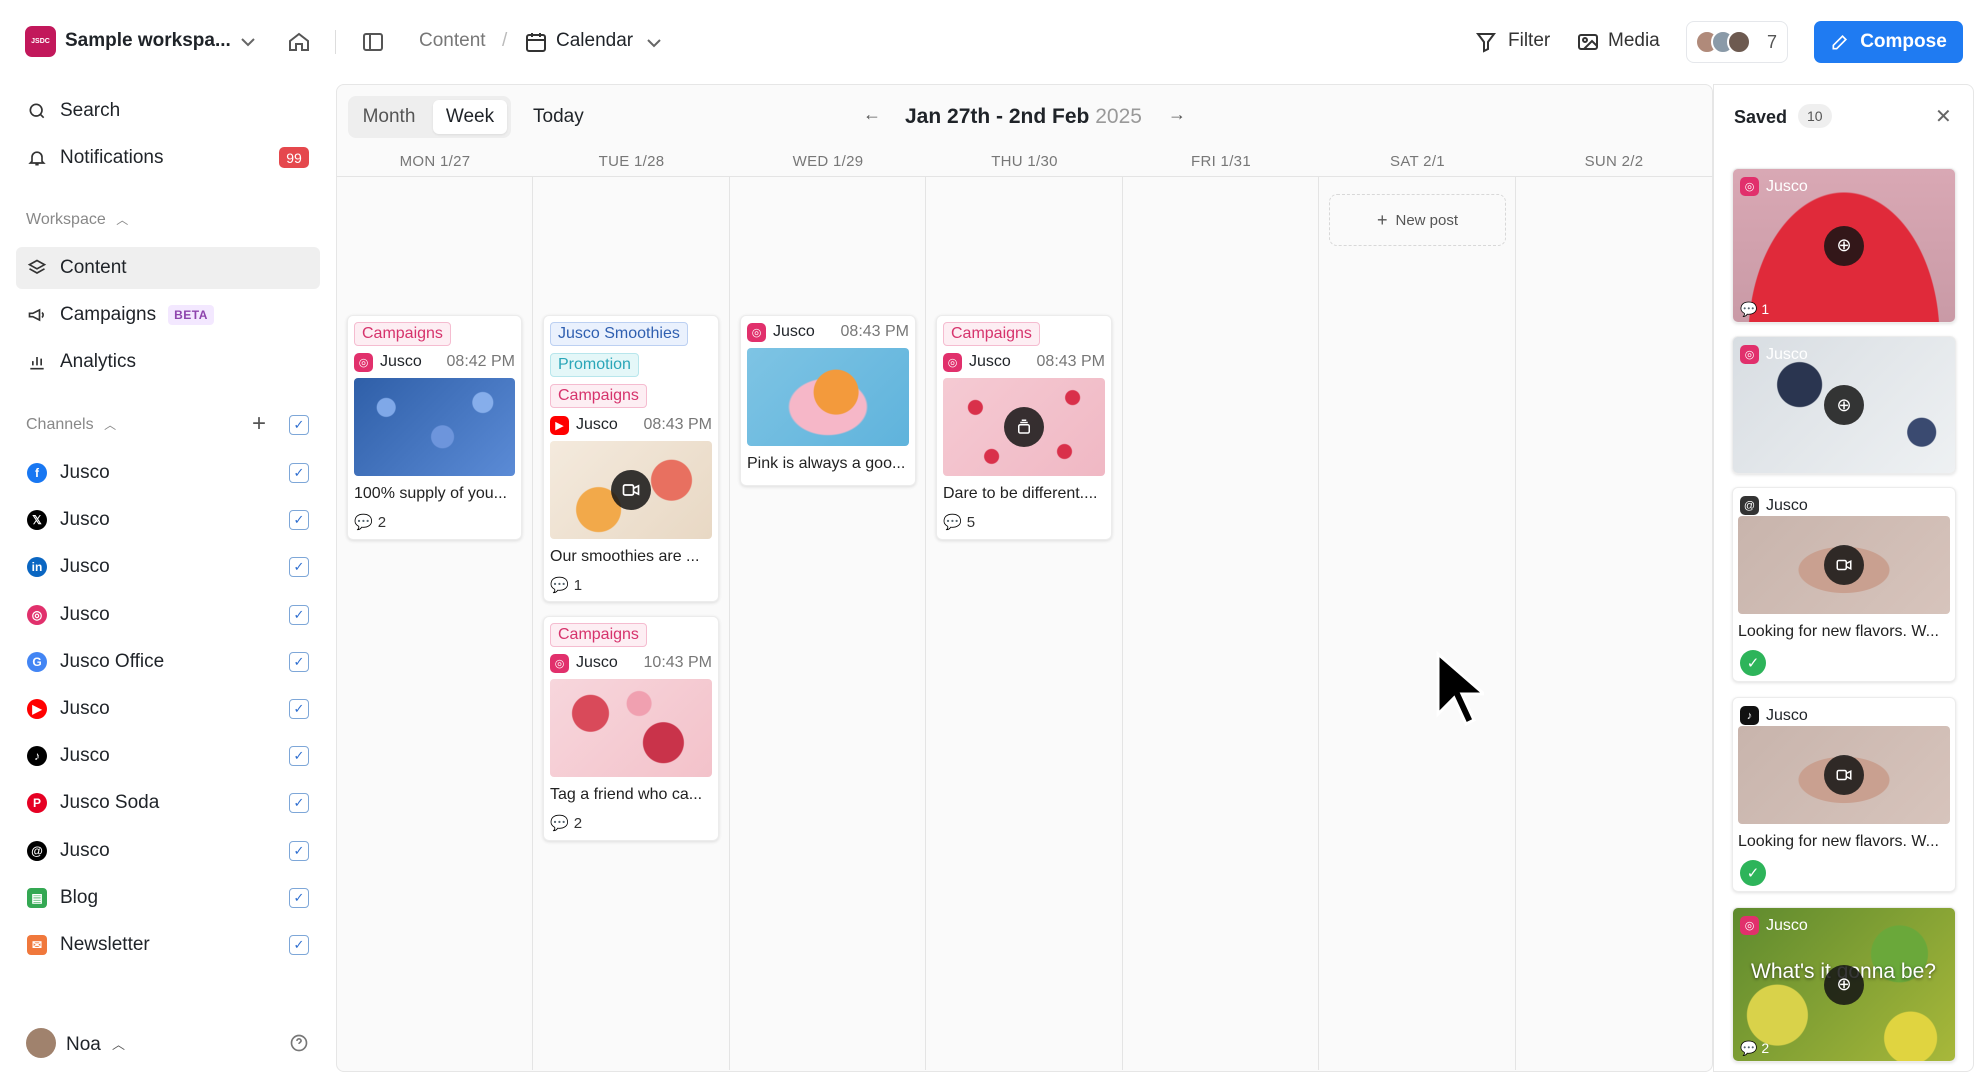 The height and width of the screenshot is (1080, 1984). What do you see at coordinates (105, 944) in the screenshot?
I see `channel-name: Newsletter` at bounding box center [105, 944].